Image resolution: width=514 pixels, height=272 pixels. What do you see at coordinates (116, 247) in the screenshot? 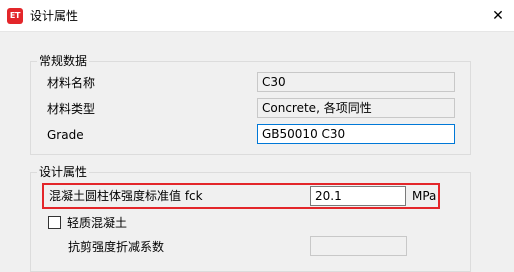
I see `shear-reduction-label: 抗剪强度折减系数` at bounding box center [116, 247].